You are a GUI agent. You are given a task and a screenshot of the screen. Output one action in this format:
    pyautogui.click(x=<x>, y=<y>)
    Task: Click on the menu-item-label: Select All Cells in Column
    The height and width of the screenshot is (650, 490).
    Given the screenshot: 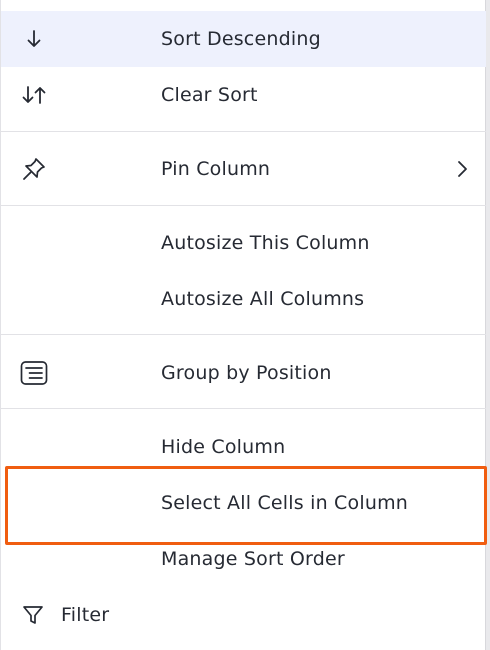 What is the action you would take?
    pyautogui.click(x=285, y=503)
    